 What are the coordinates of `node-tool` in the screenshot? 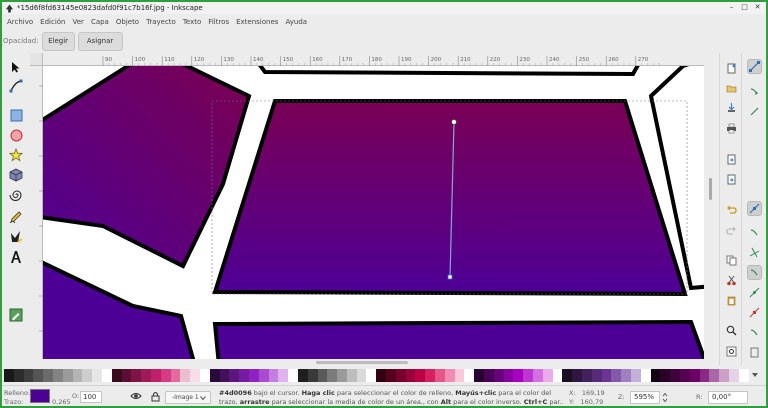 It's located at (16, 86).